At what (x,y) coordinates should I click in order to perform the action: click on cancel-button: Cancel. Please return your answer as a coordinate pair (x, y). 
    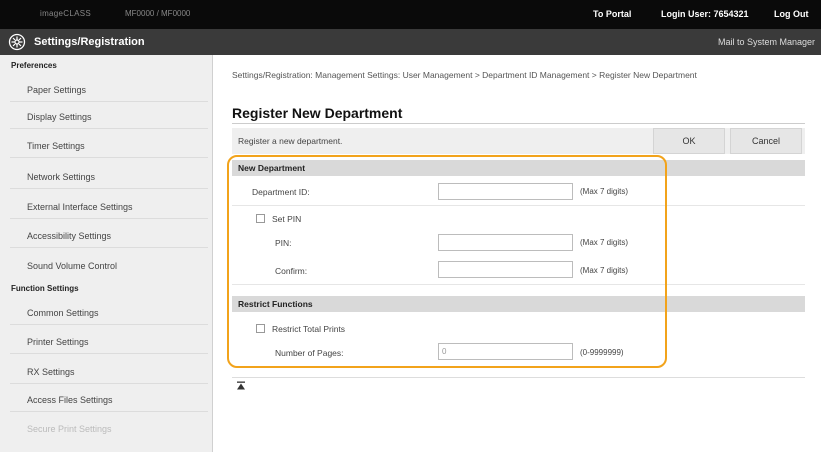
    Looking at the image, I should click on (766, 141).